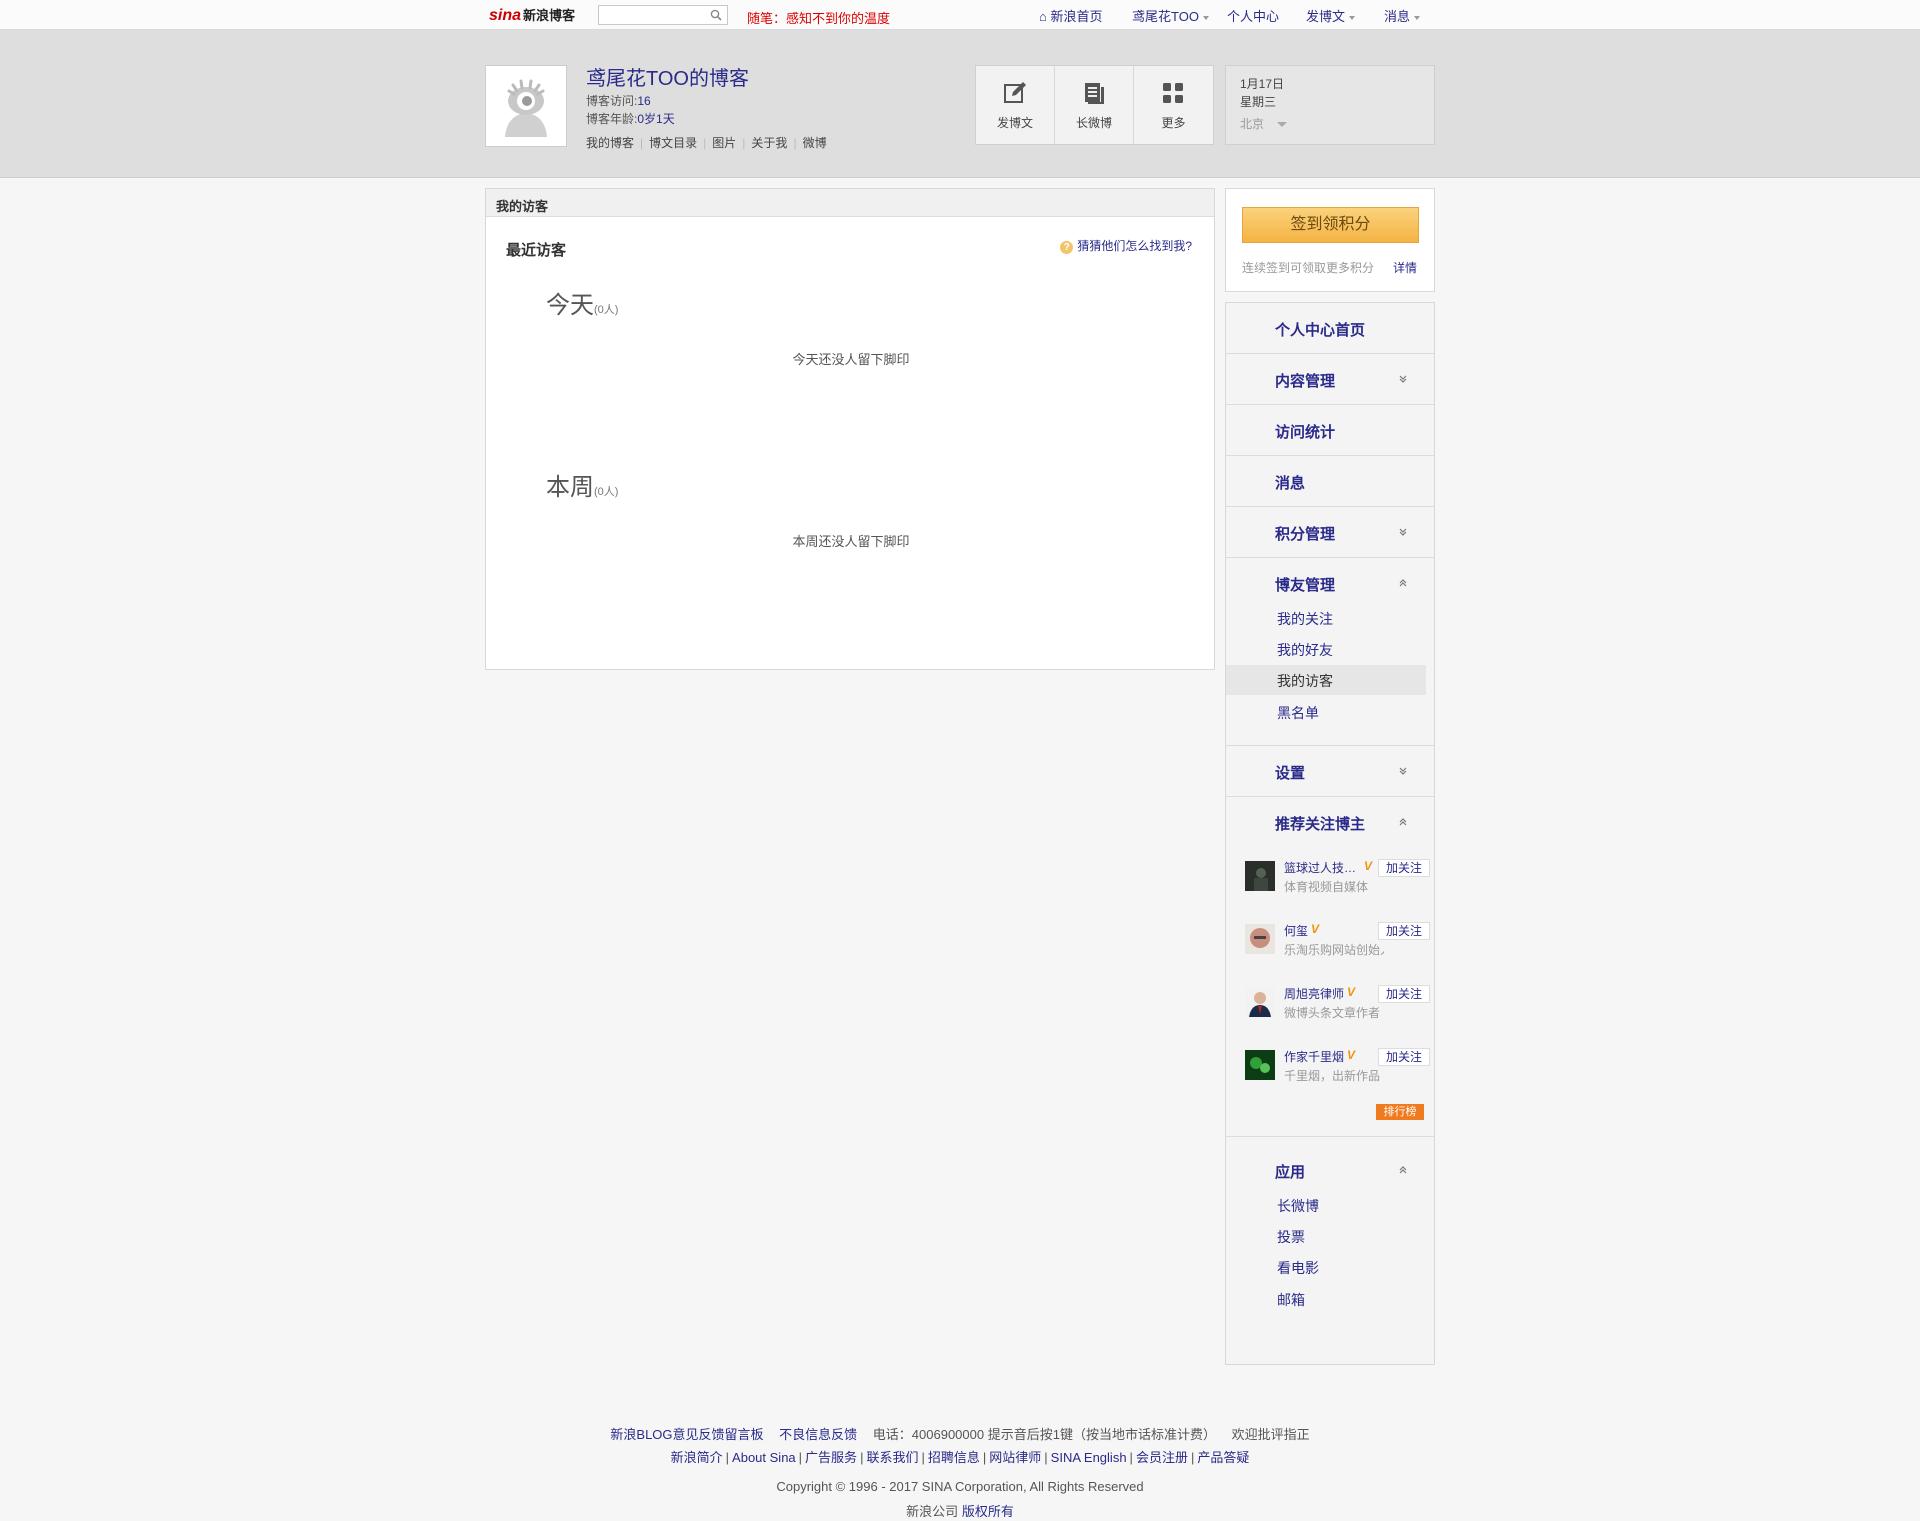  What do you see at coordinates (1330, 771) in the screenshot?
I see `menu-settings: 设置` at bounding box center [1330, 771].